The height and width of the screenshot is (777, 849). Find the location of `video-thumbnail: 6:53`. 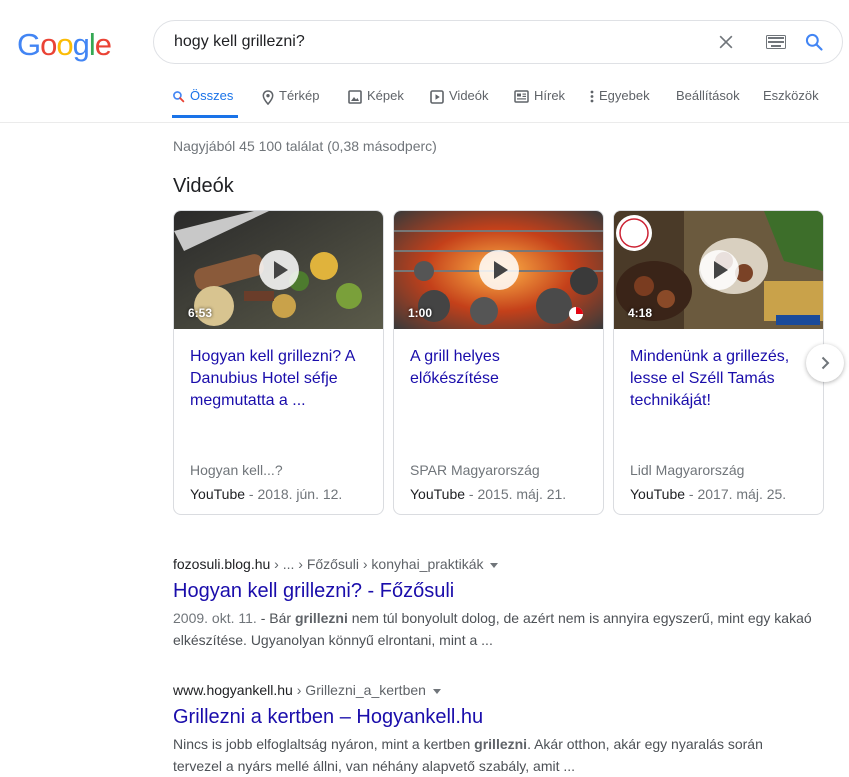

video-thumbnail: 6:53 is located at coordinates (278, 270).